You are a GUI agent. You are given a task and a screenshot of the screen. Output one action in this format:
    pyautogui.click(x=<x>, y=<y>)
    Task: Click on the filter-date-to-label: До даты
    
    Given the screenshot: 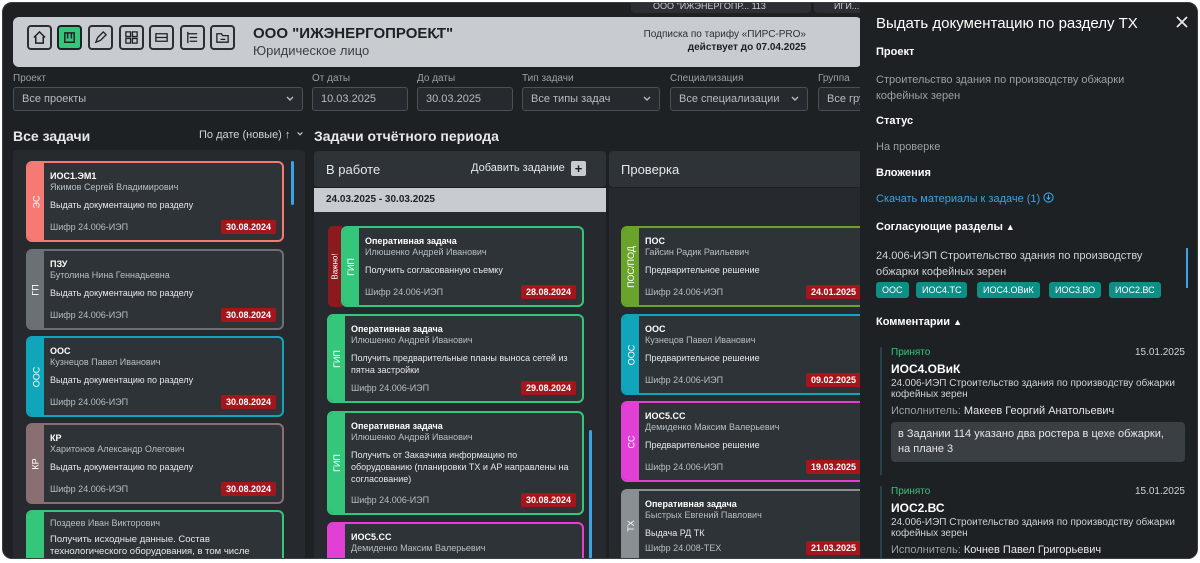 What is the action you would take?
    pyautogui.click(x=436, y=78)
    